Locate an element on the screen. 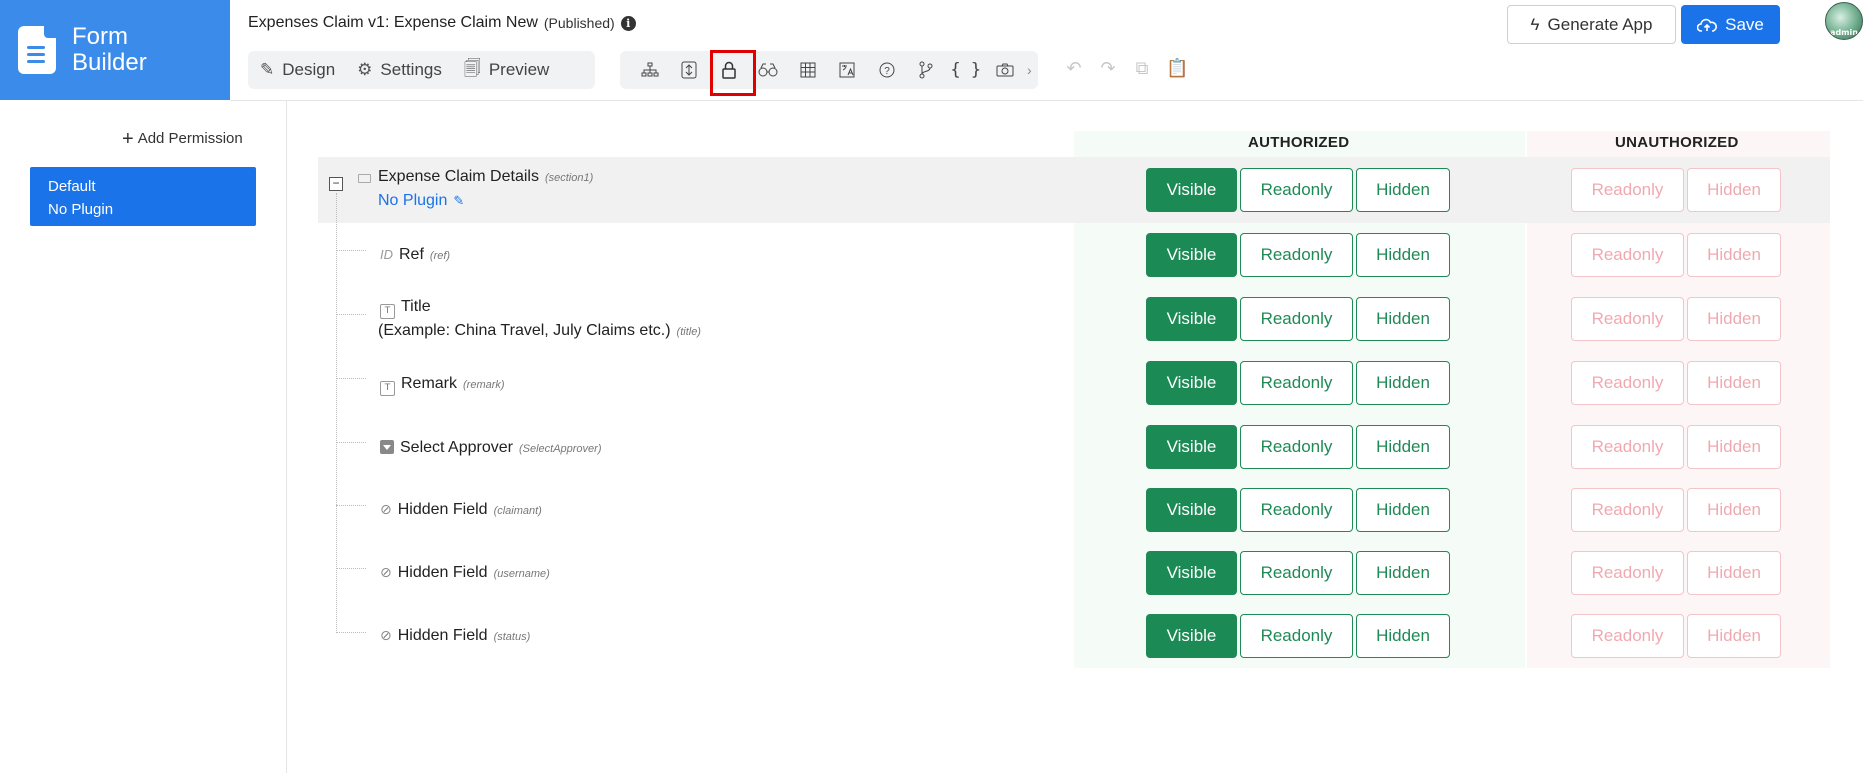  field-hidden-username: ⊘ Hidden Field (username) is located at coordinates (465, 573).